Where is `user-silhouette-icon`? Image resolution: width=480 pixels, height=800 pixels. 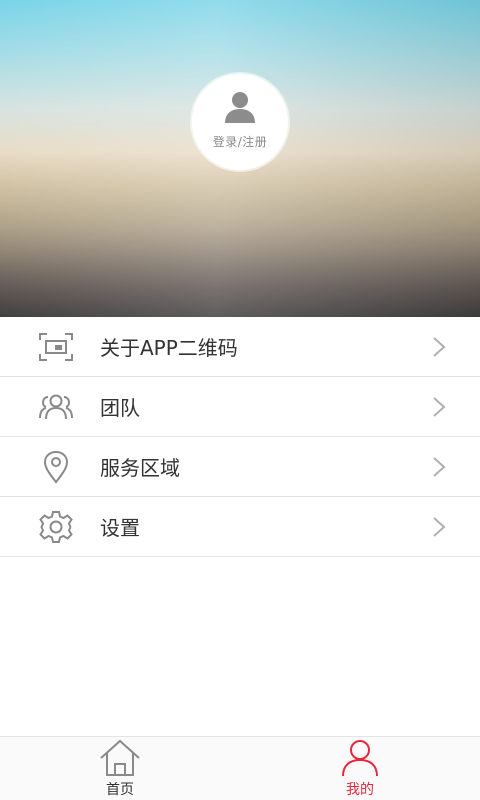
user-silhouette-icon is located at coordinates (240, 107).